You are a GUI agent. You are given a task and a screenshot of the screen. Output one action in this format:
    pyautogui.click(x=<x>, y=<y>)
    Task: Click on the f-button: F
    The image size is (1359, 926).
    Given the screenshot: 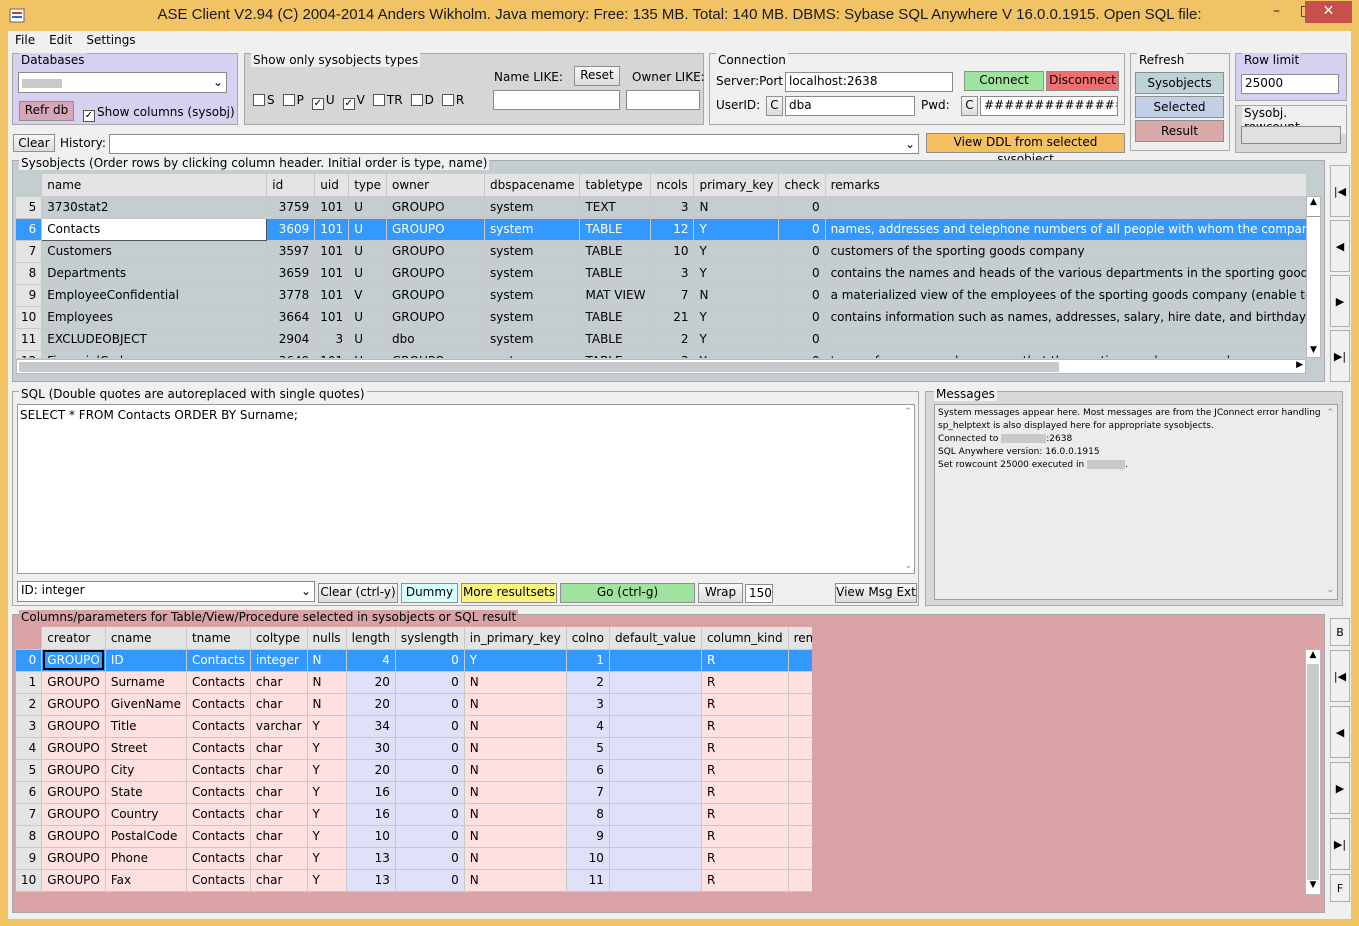 What is the action you would take?
    pyautogui.click(x=1340, y=888)
    